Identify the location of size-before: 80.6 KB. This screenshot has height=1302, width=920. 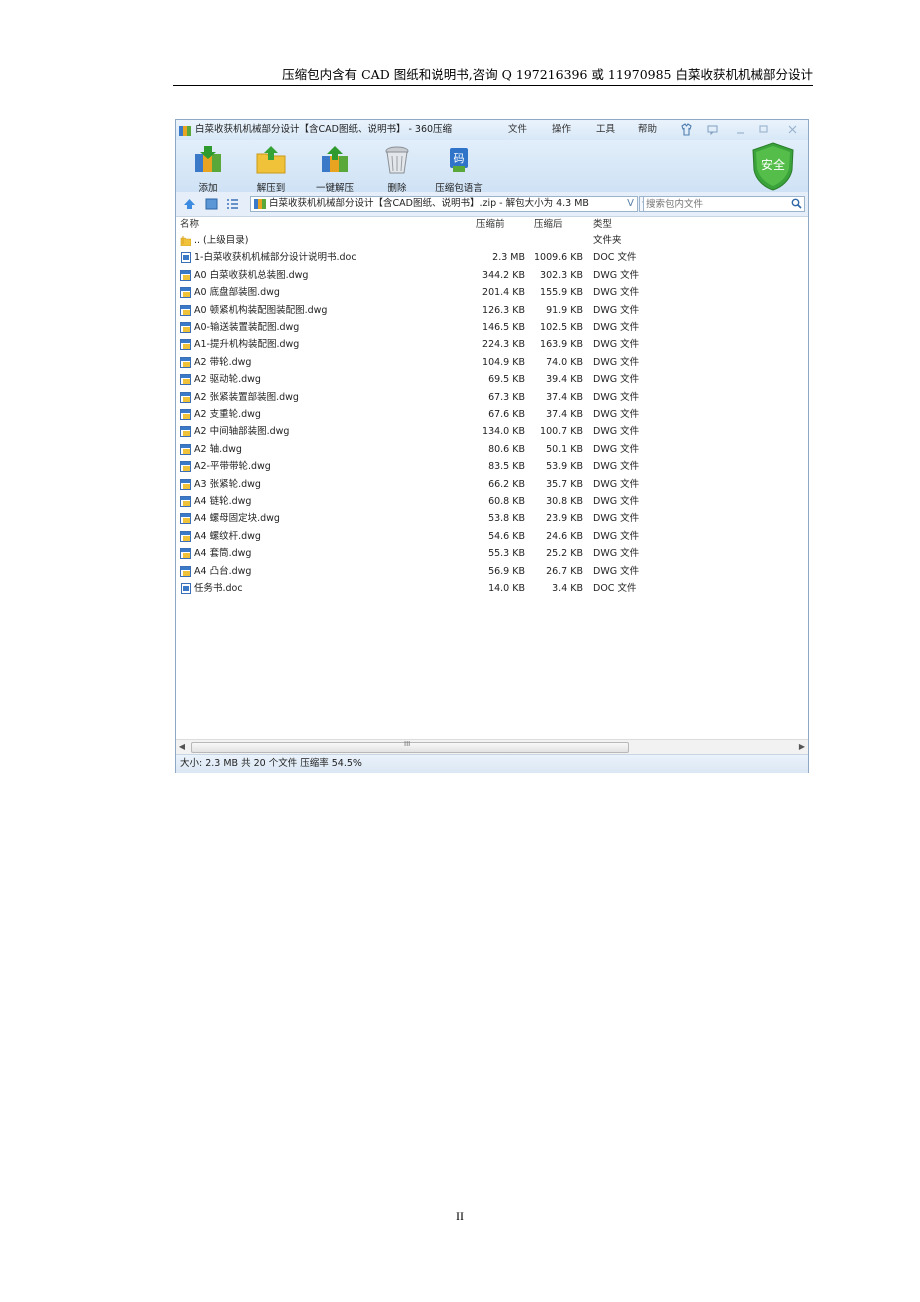
(506, 449).